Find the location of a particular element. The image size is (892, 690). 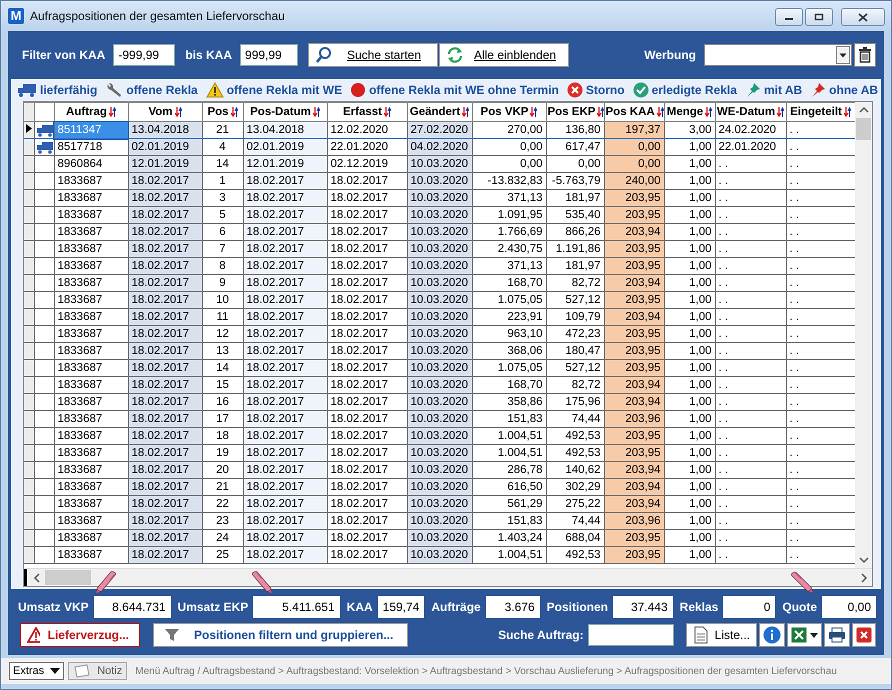

column-header: Pos VKP is located at coordinates (509, 112).